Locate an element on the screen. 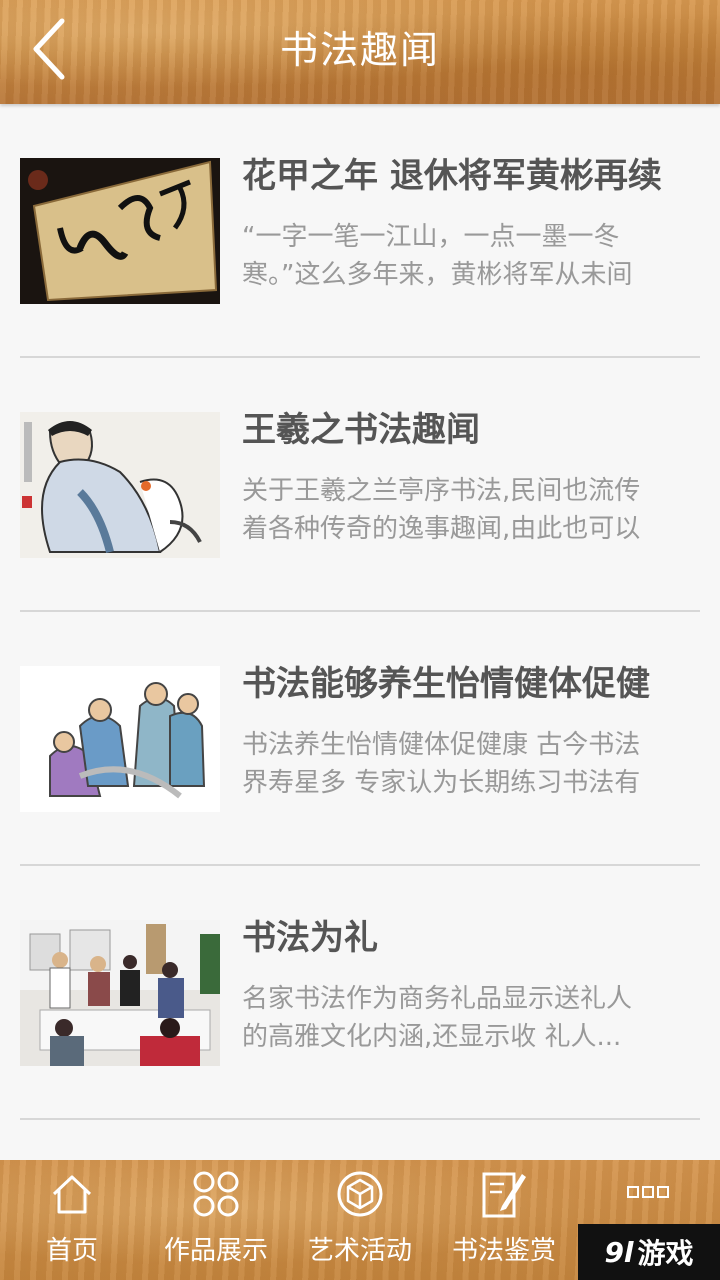 This screenshot has height=1280, width=720. article-title: 书法为礼 is located at coordinates (310, 938).